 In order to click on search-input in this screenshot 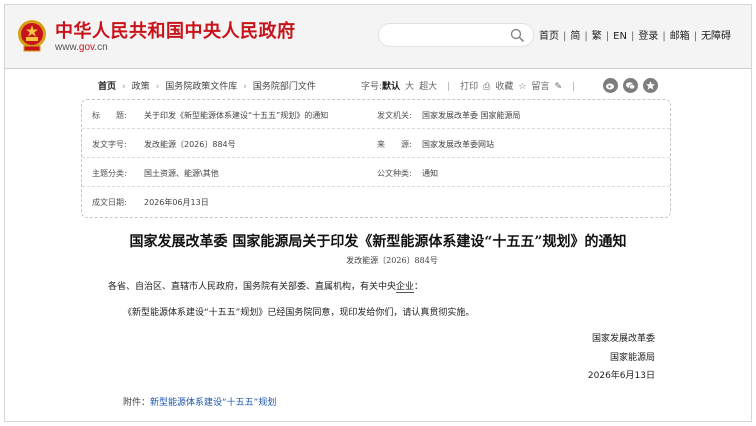, I will do `click(456, 35)`.